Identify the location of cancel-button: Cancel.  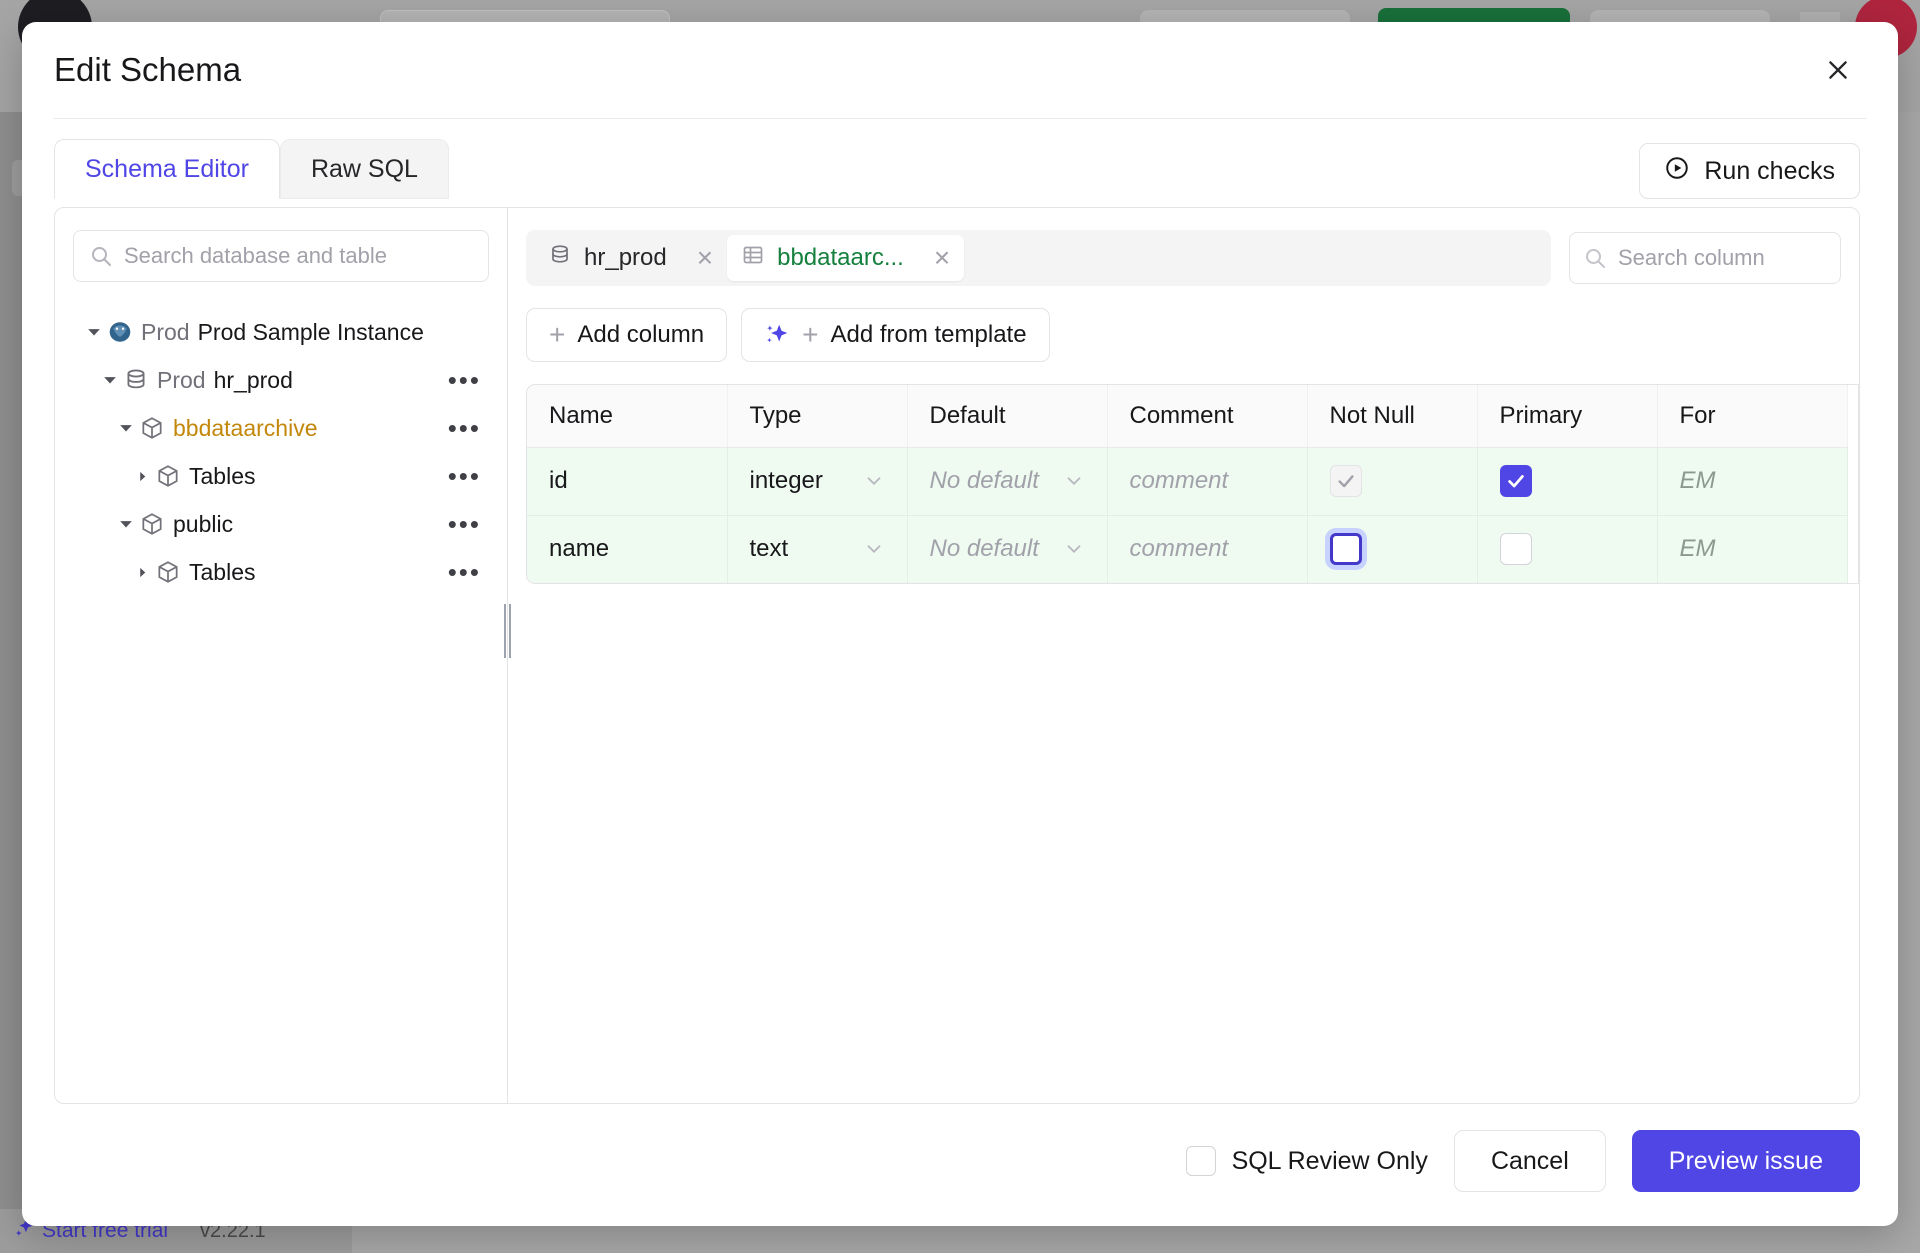
(1529, 1161).